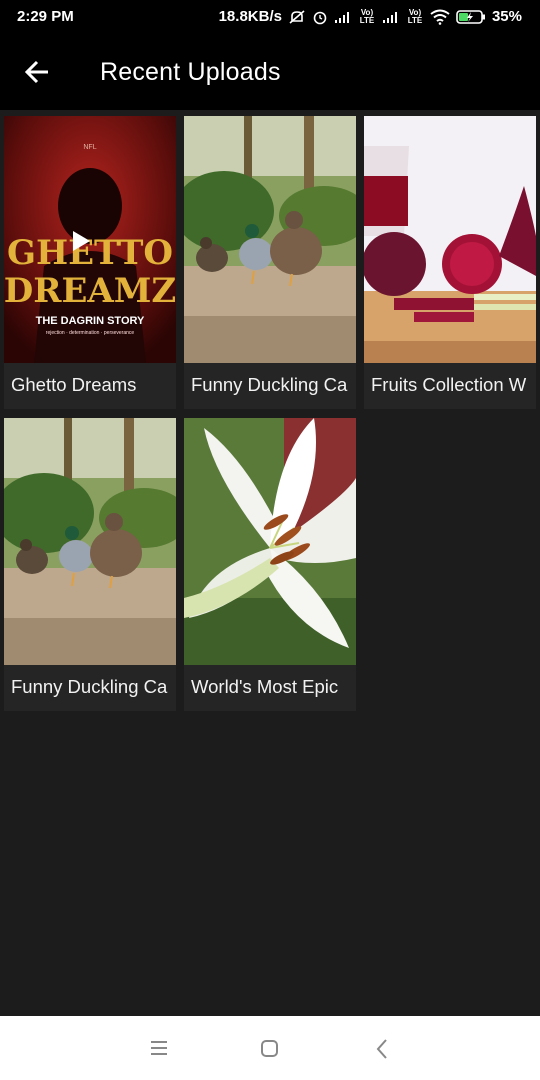 The image size is (540, 1080). Describe the element at coordinates (297, 16) in the screenshot. I see `mute-icon` at that location.